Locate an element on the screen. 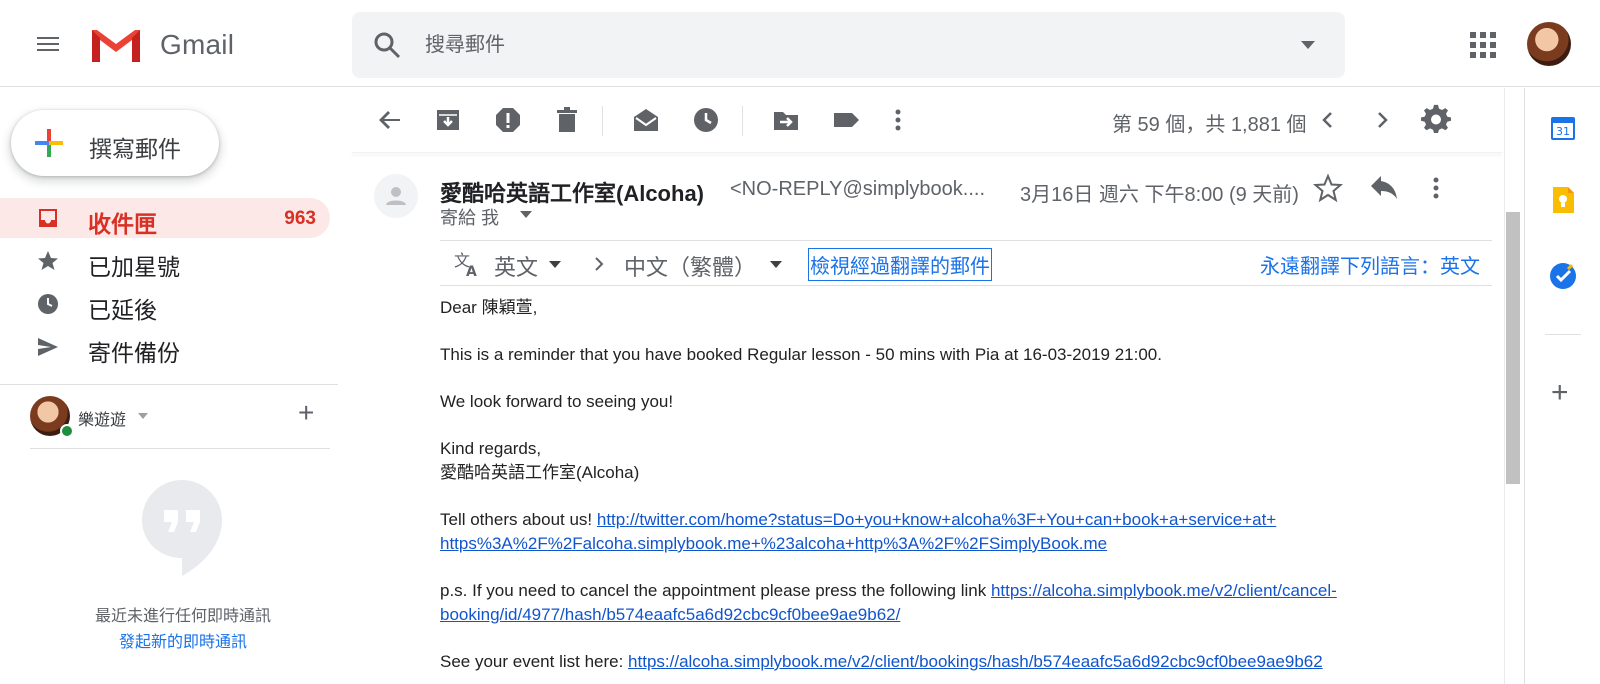 The image size is (1600, 684). search-options-chevron-icon is located at coordinates (1308, 45).